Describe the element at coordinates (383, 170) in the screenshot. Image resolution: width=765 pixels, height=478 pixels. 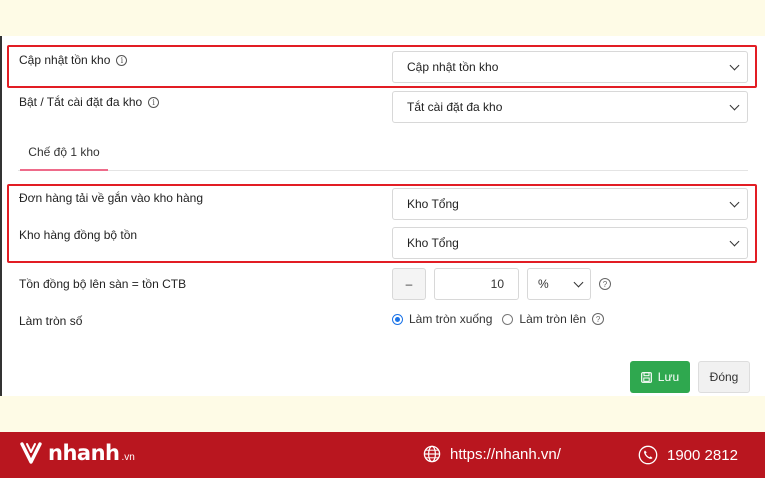
I see `tab-divider` at that location.